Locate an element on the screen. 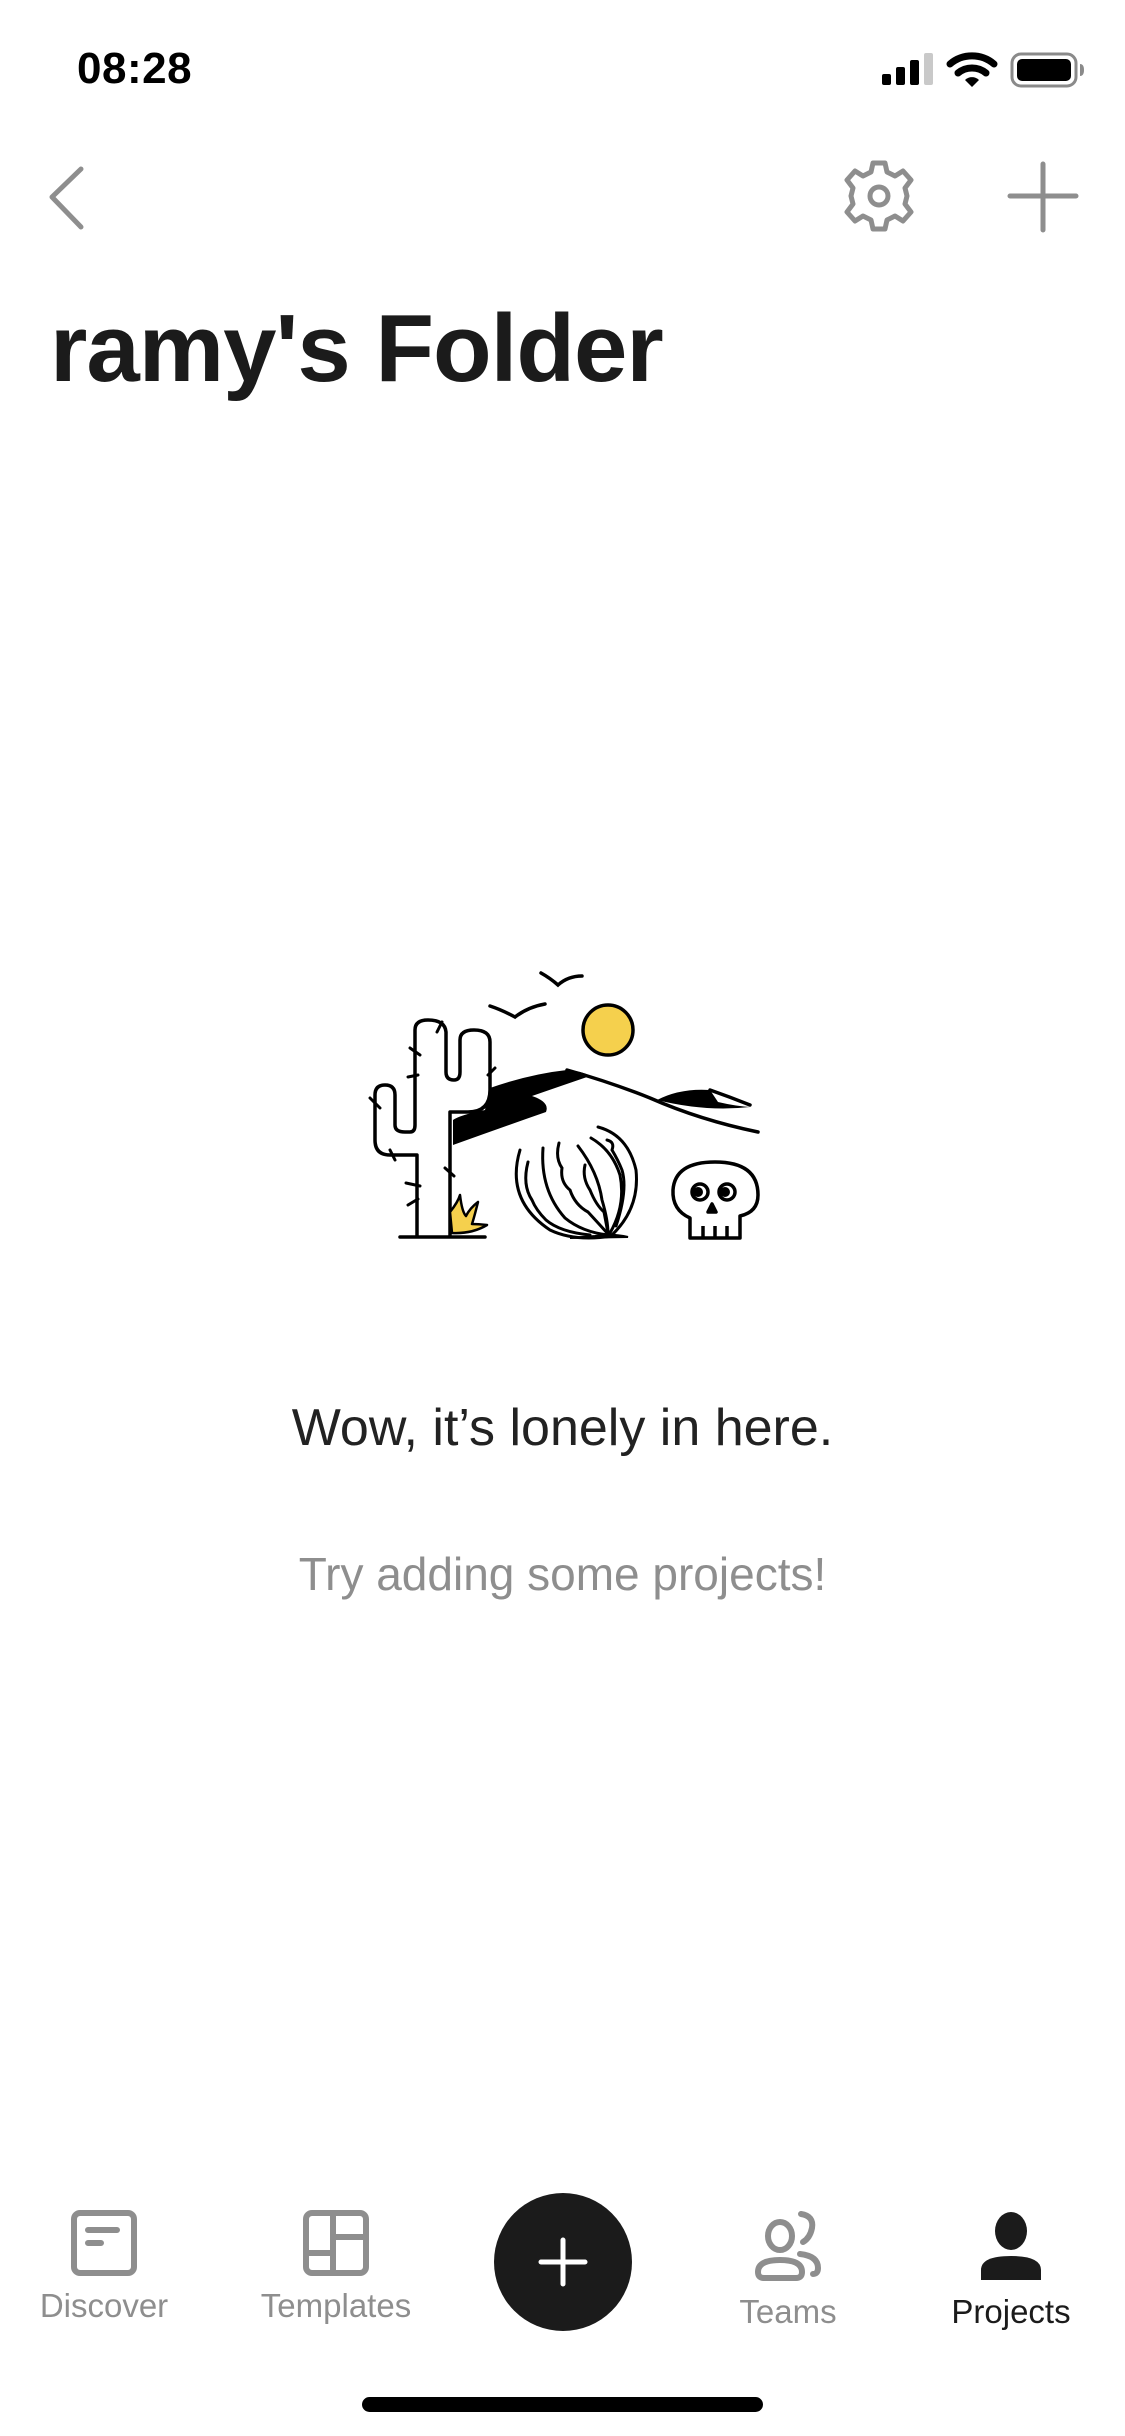  status-icons is located at coordinates (982, 69).